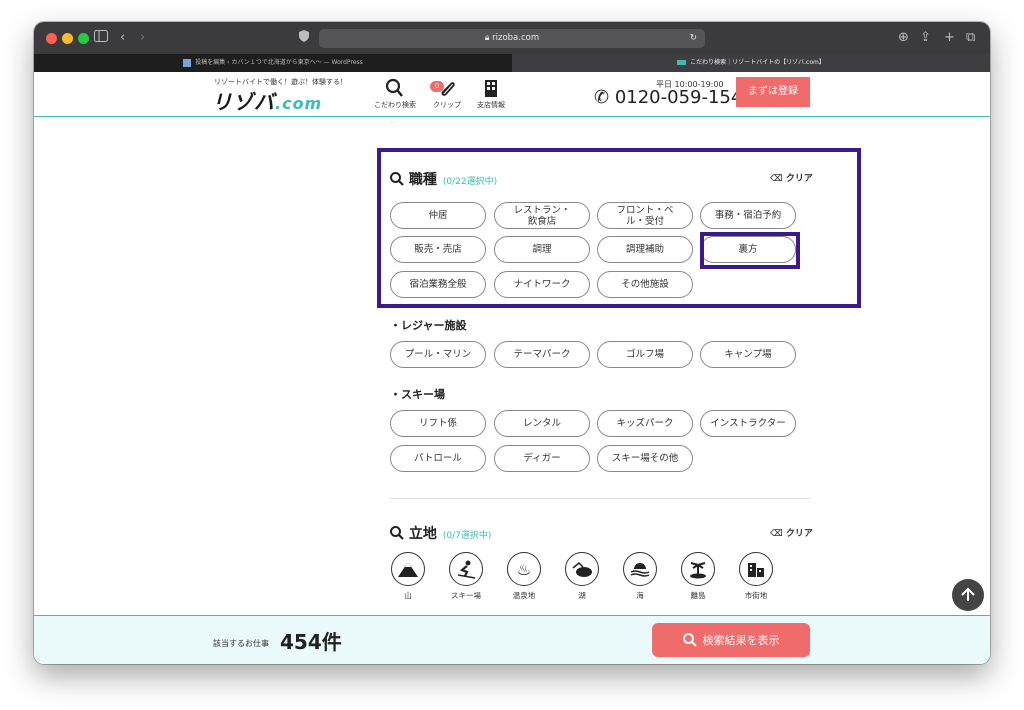  What do you see at coordinates (750, 250) in the screenshot?
I see `highlight-box-backstage` at bounding box center [750, 250].